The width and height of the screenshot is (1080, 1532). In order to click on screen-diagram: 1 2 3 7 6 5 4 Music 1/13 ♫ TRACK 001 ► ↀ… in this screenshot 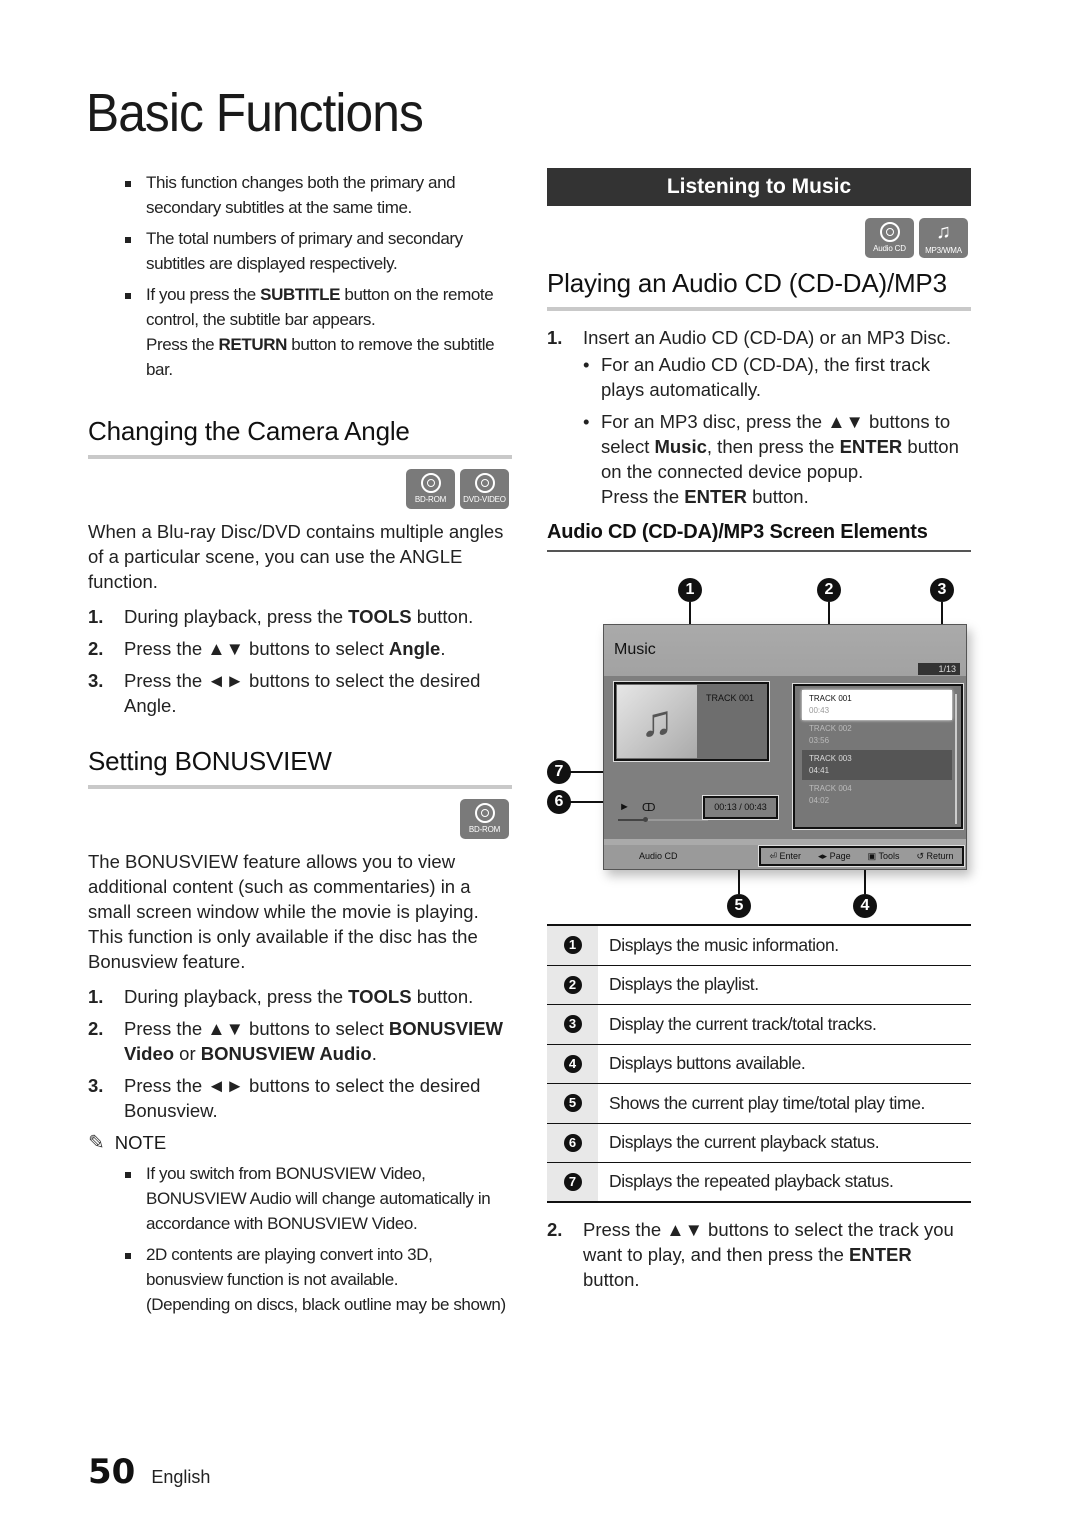, I will do `click(759, 744)`.